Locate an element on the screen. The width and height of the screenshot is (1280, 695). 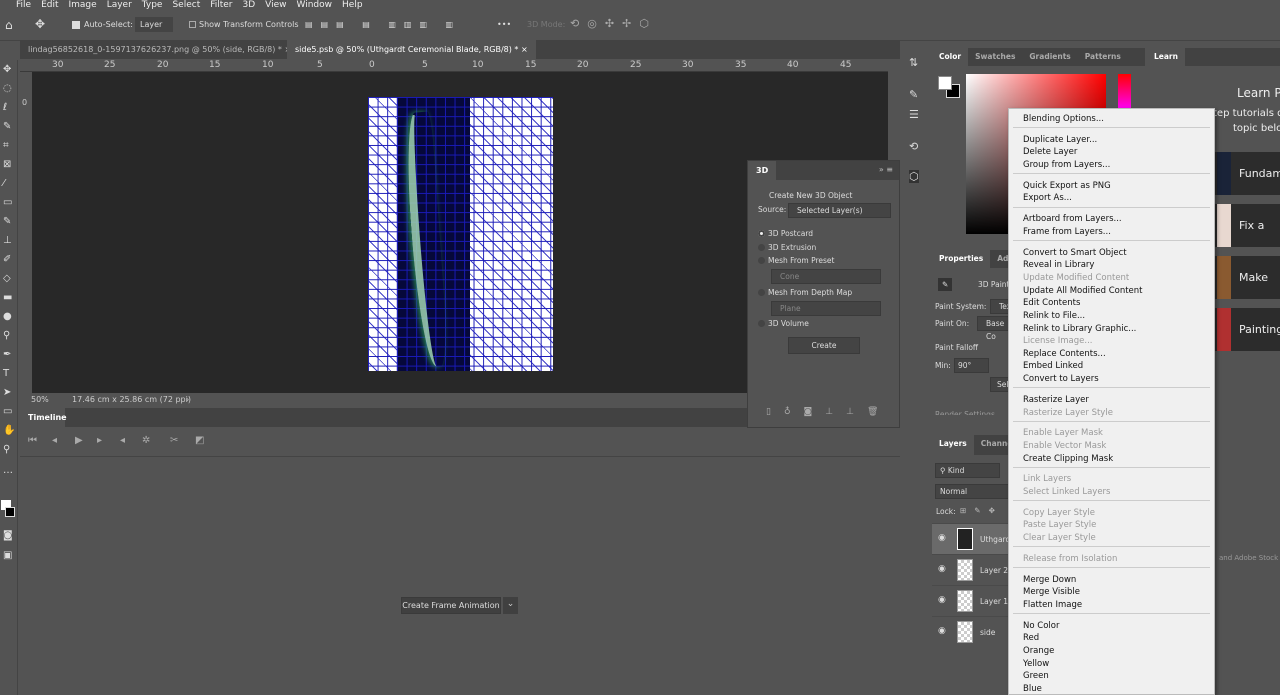
audio-icon: ◂ is located at coordinates (122, 440).